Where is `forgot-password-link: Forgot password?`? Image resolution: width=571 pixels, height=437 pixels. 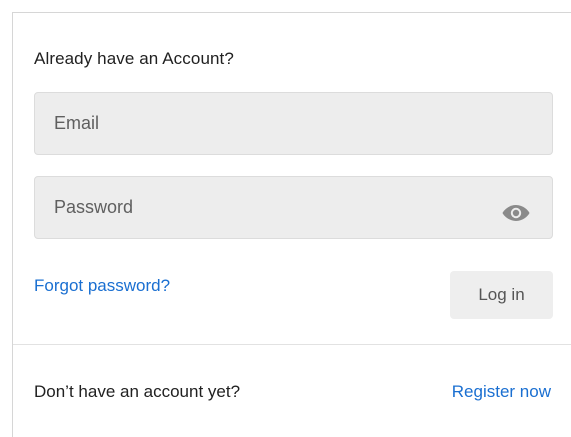 forgot-password-link: Forgot password? is located at coordinates (102, 286).